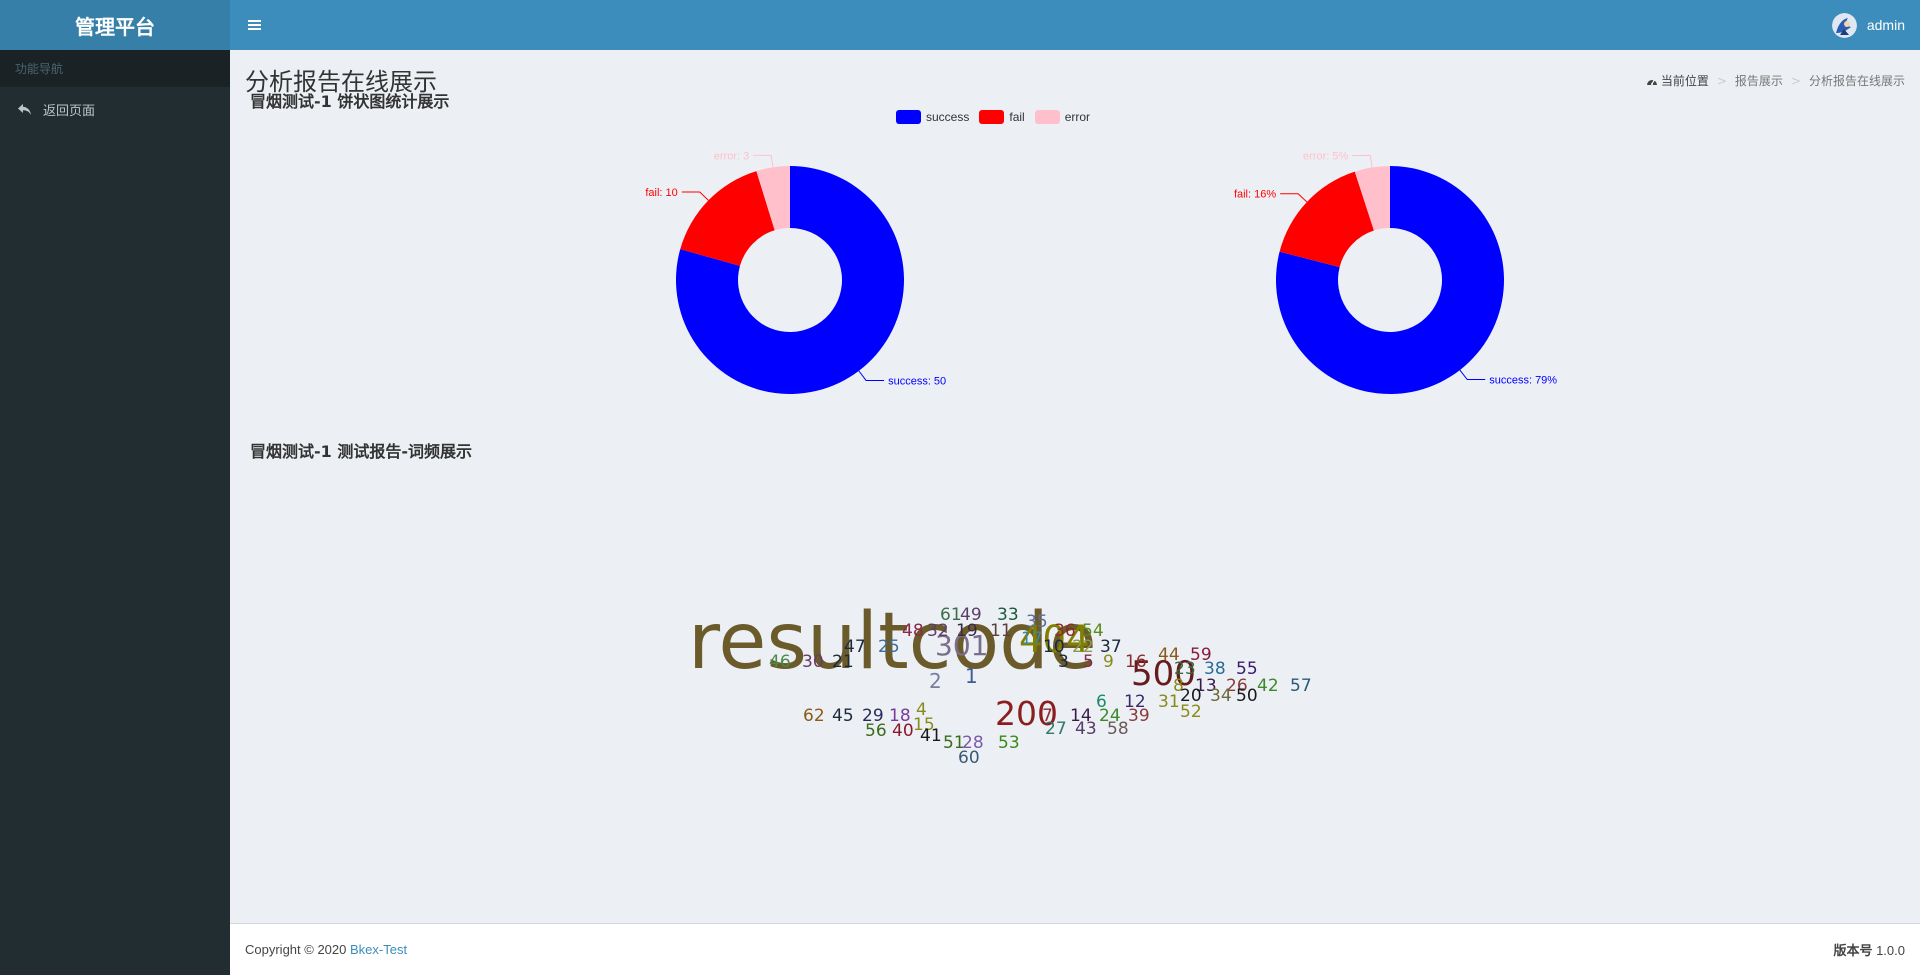 Image resolution: width=1920 pixels, height=975 pixels. Describe the element at coordinates (935, 681) in the screenshot. I see `word-cloud-word: 2` at that location.